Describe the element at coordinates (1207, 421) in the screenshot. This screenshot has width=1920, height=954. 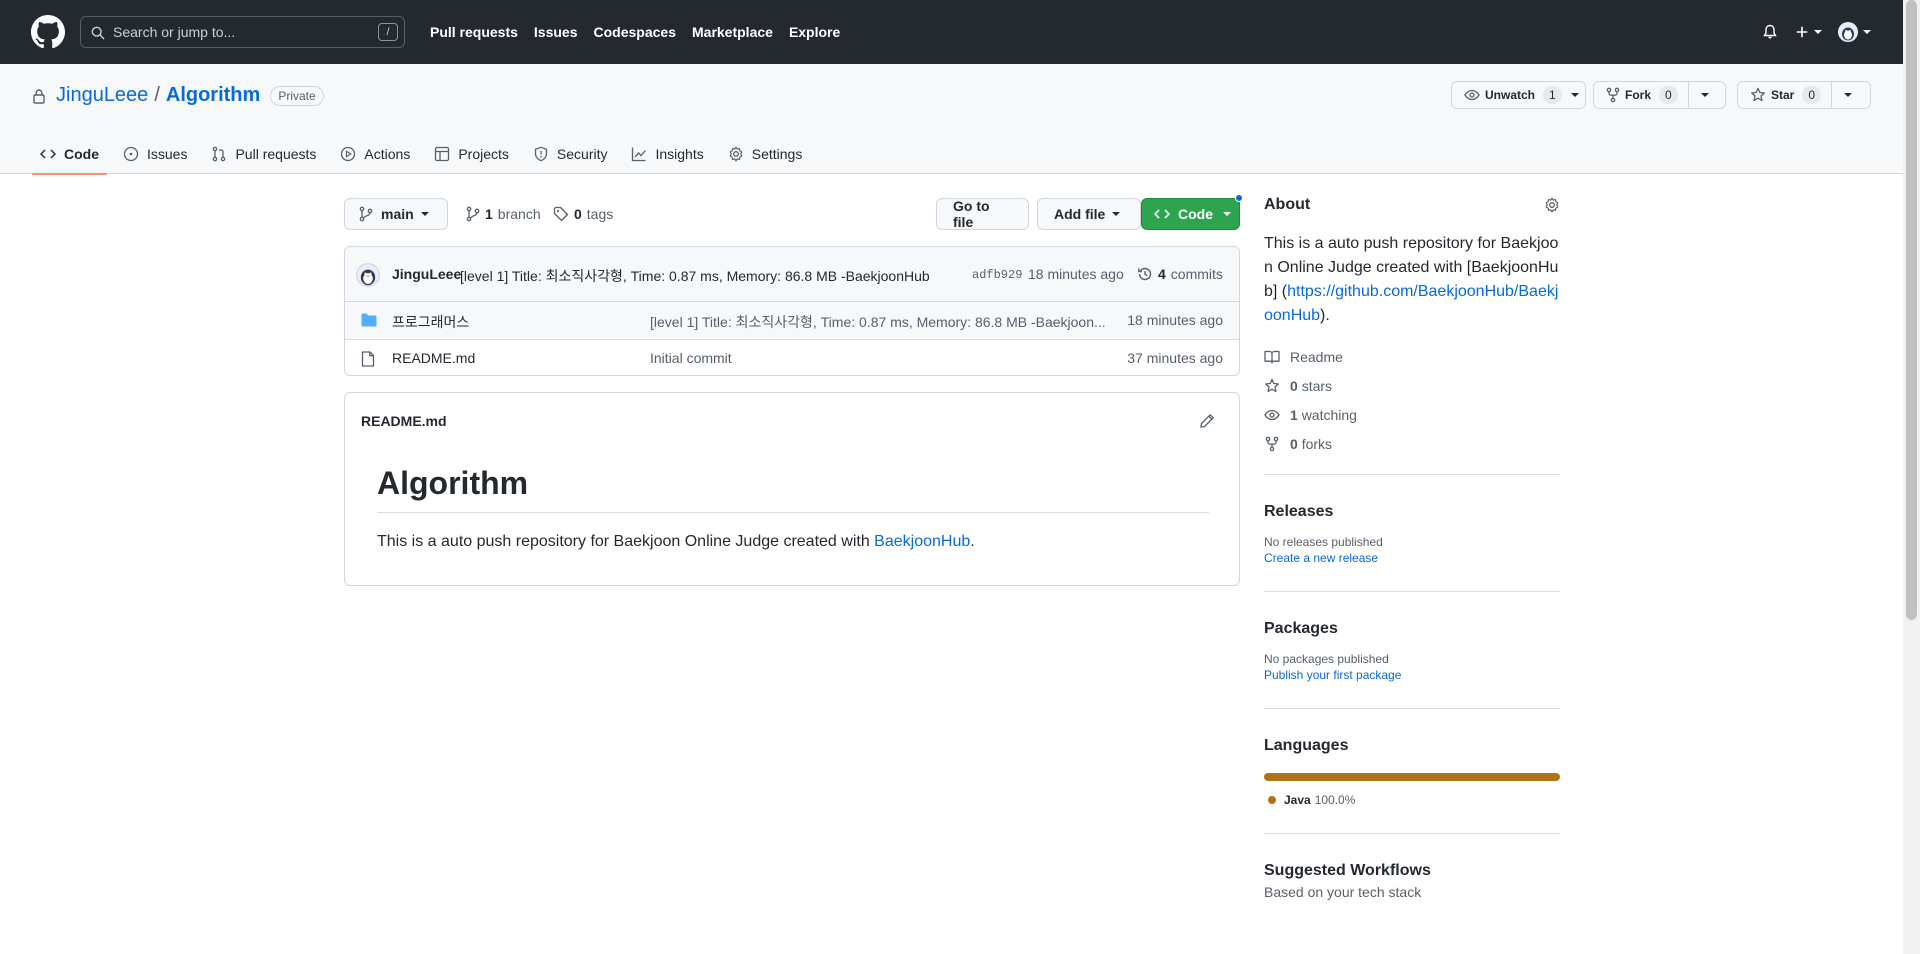
I see `pencil-icon` at that location.